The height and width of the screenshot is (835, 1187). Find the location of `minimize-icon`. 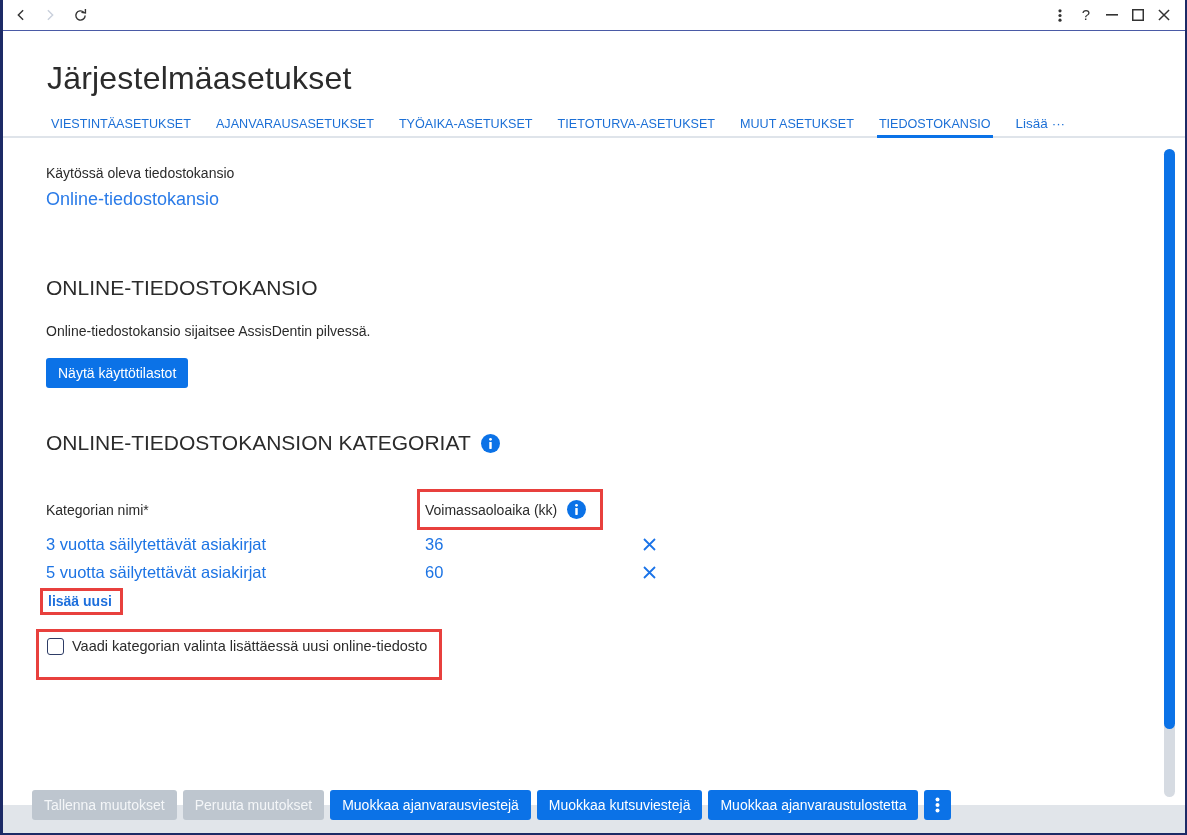

minimize-icon is located at coordinates (1112, 15).